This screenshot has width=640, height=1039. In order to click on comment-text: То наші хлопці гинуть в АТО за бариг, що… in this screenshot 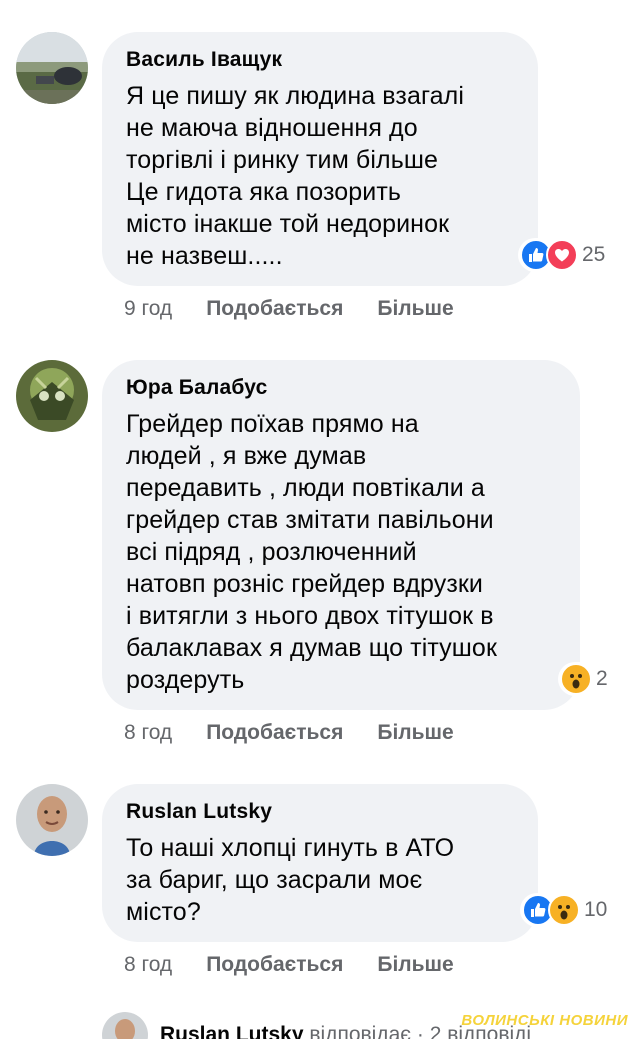, I will do `click(290, 880)`.